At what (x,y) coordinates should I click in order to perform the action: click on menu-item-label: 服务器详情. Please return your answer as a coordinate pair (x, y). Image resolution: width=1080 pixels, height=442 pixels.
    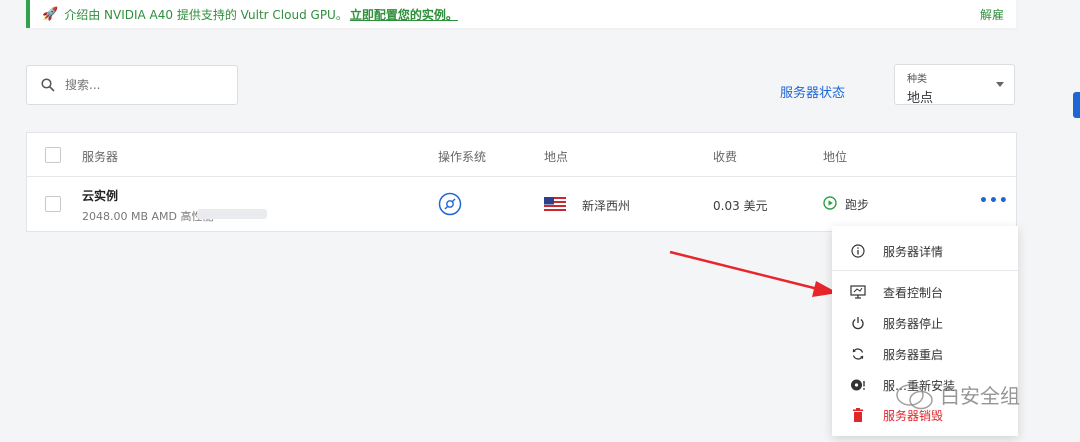
    Looking at the image, I should click on (913, 251).